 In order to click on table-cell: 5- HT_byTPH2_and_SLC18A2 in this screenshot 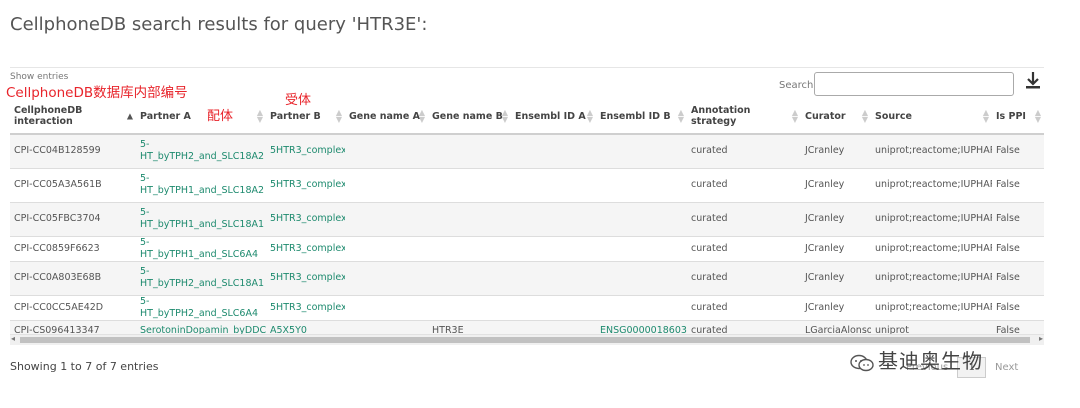, I will do `click(201, 150)`.